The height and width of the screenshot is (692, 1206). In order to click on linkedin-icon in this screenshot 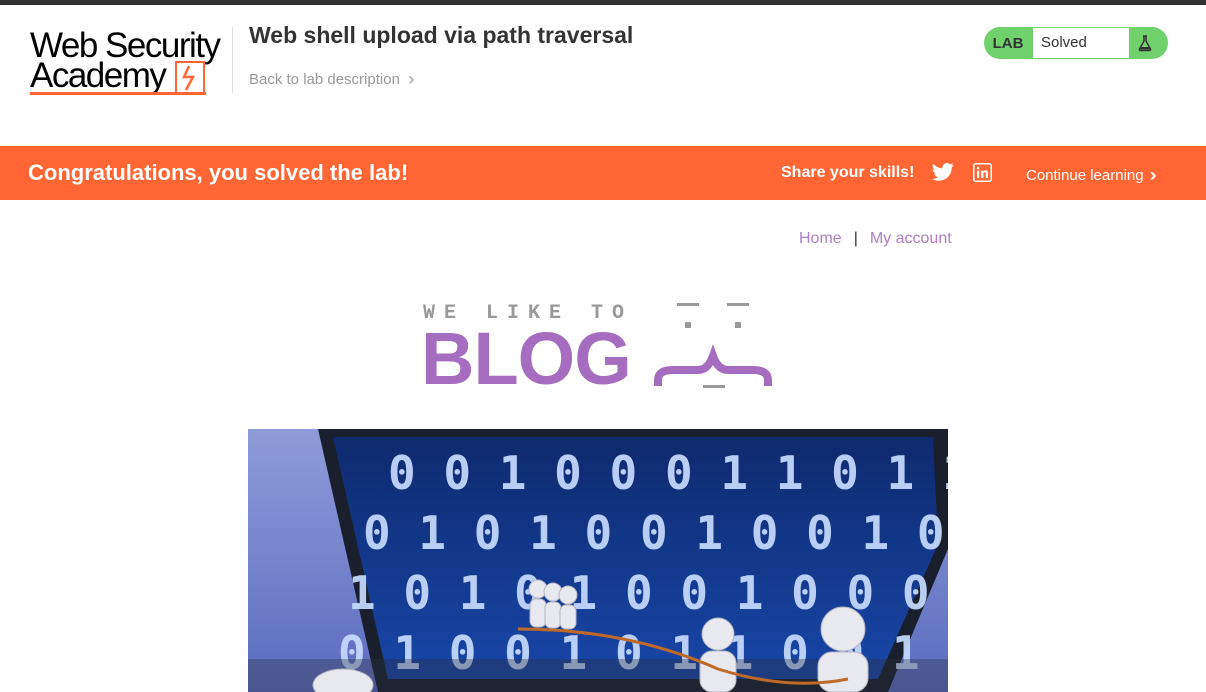, I will do `click(982, 172)`.